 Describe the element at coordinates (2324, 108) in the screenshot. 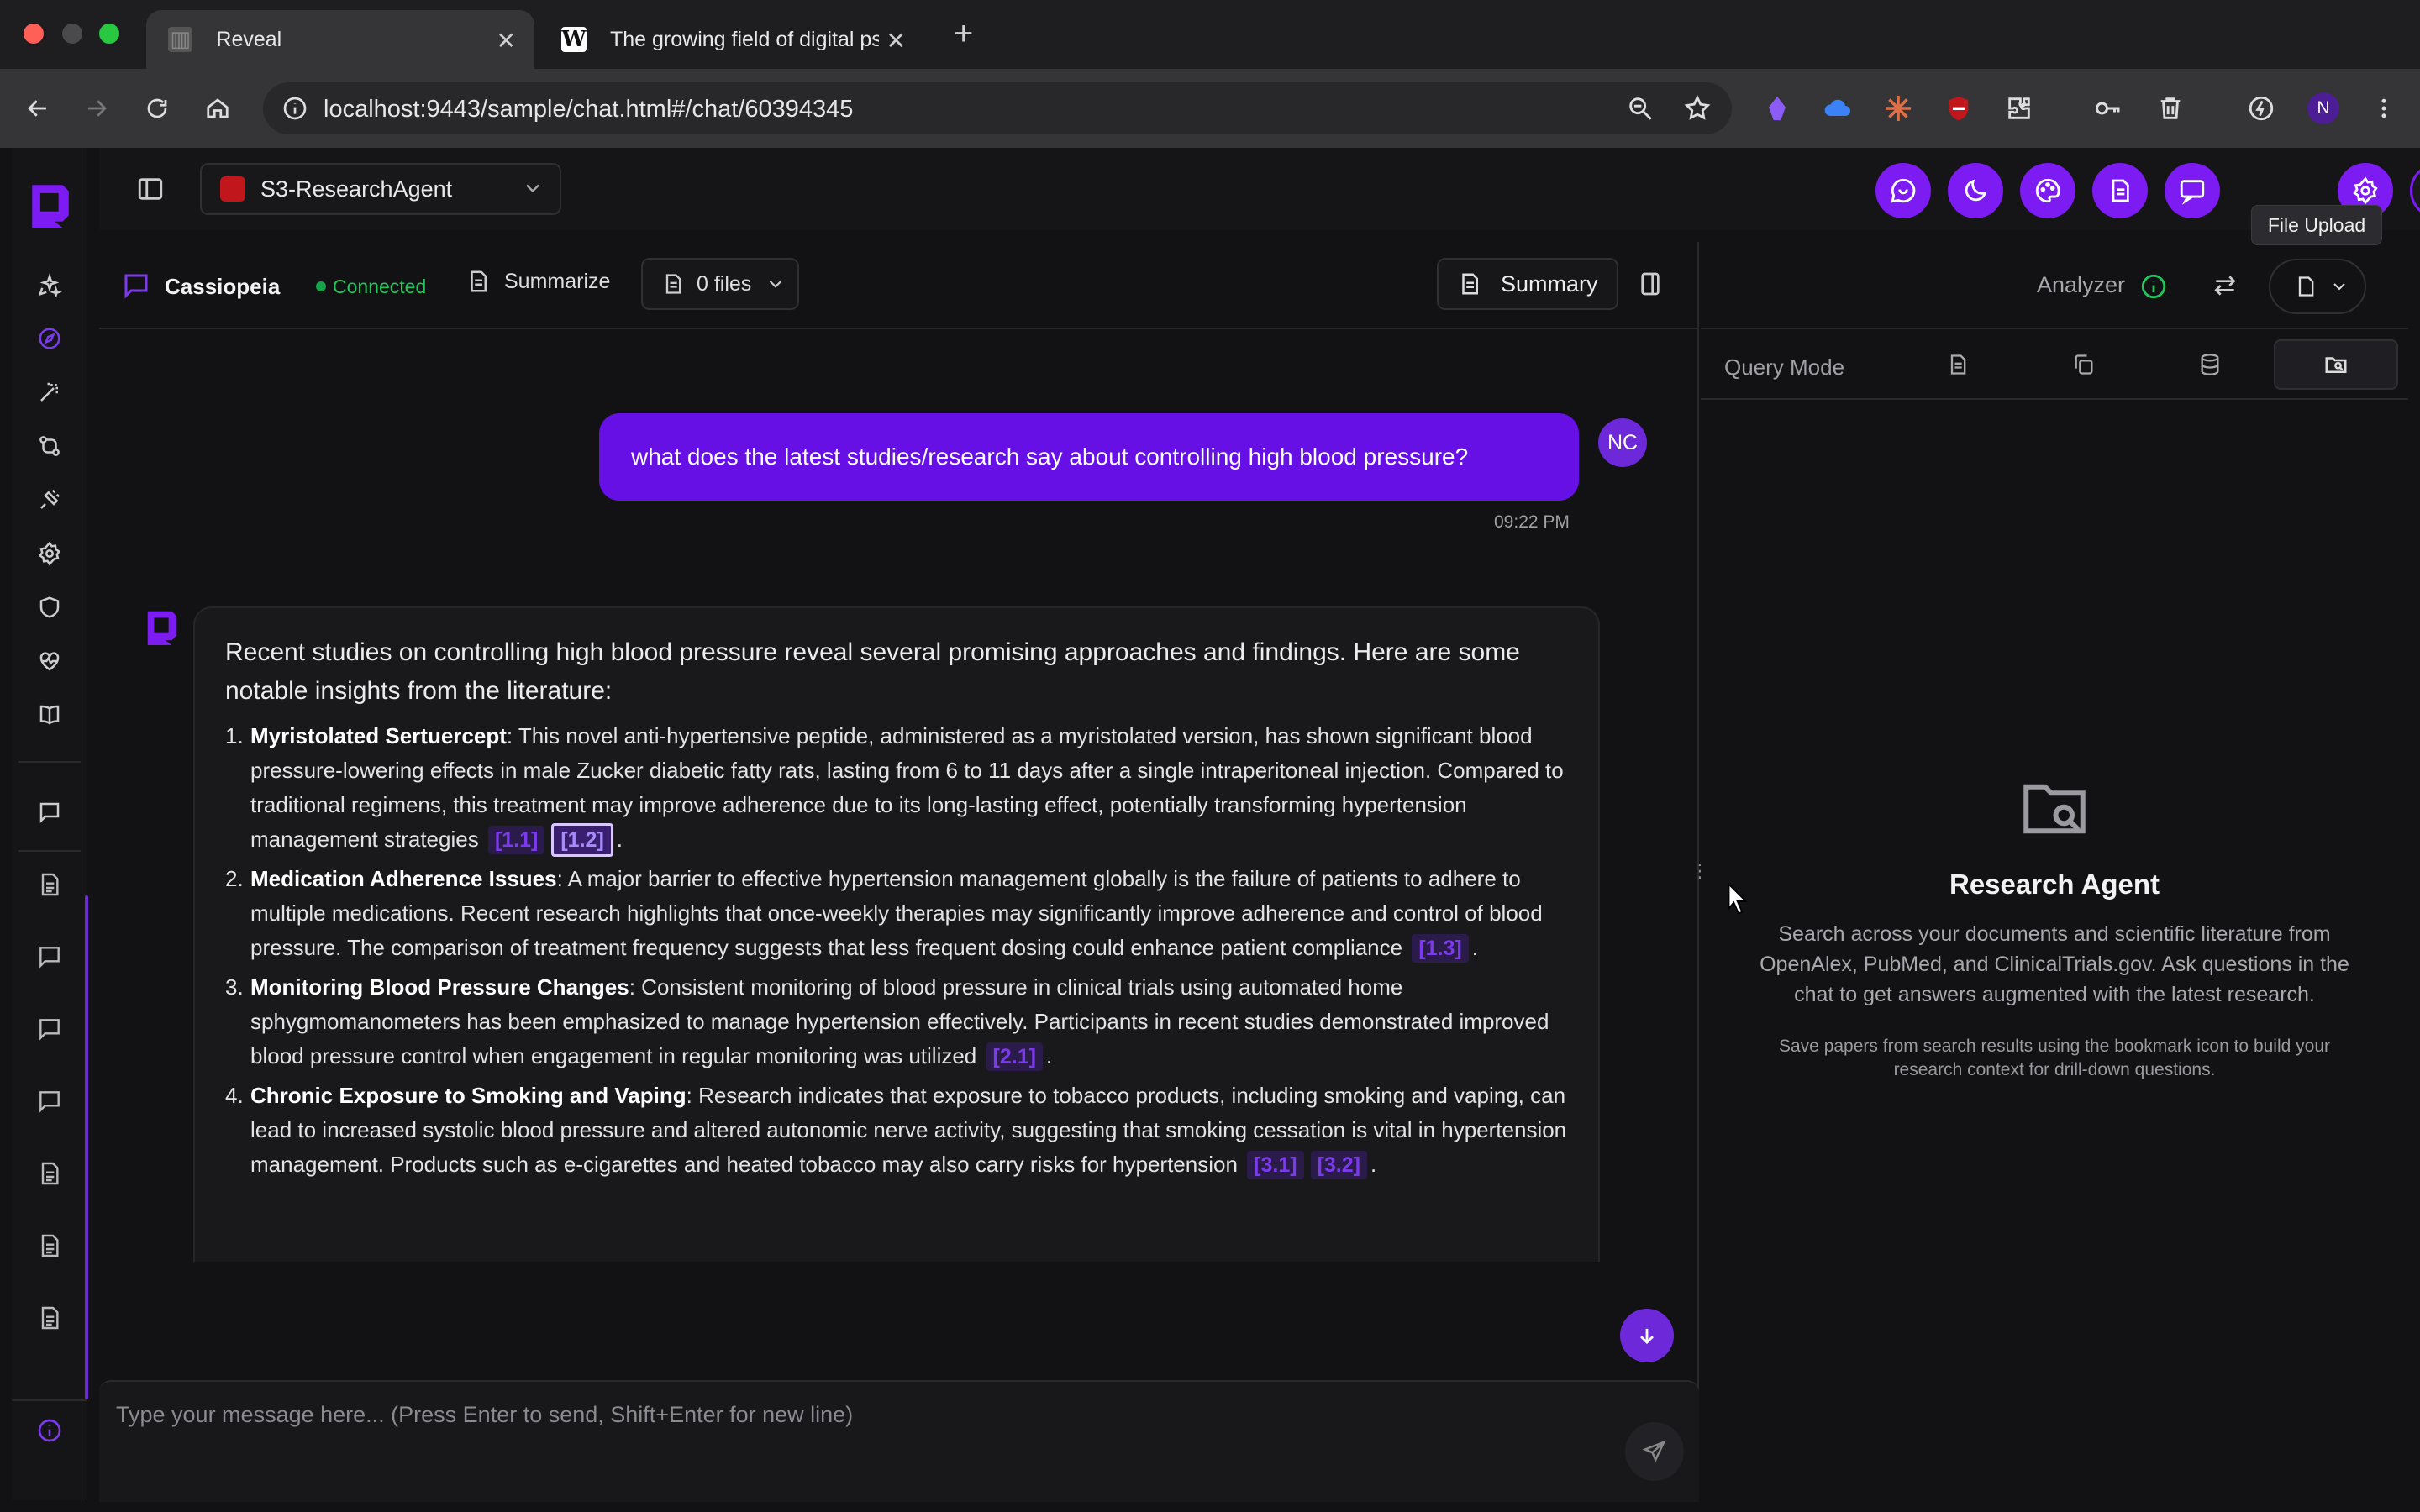

I see `profile-avatar: N` at that location.